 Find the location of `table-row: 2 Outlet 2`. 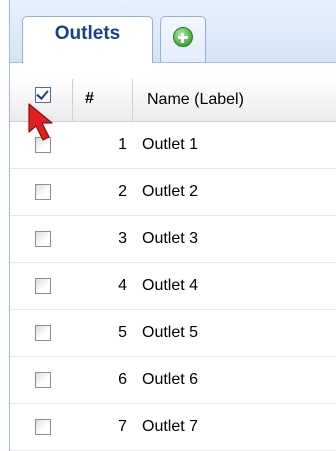

table-row: 2 Outlet 2 is located at coordinates (173, 192).